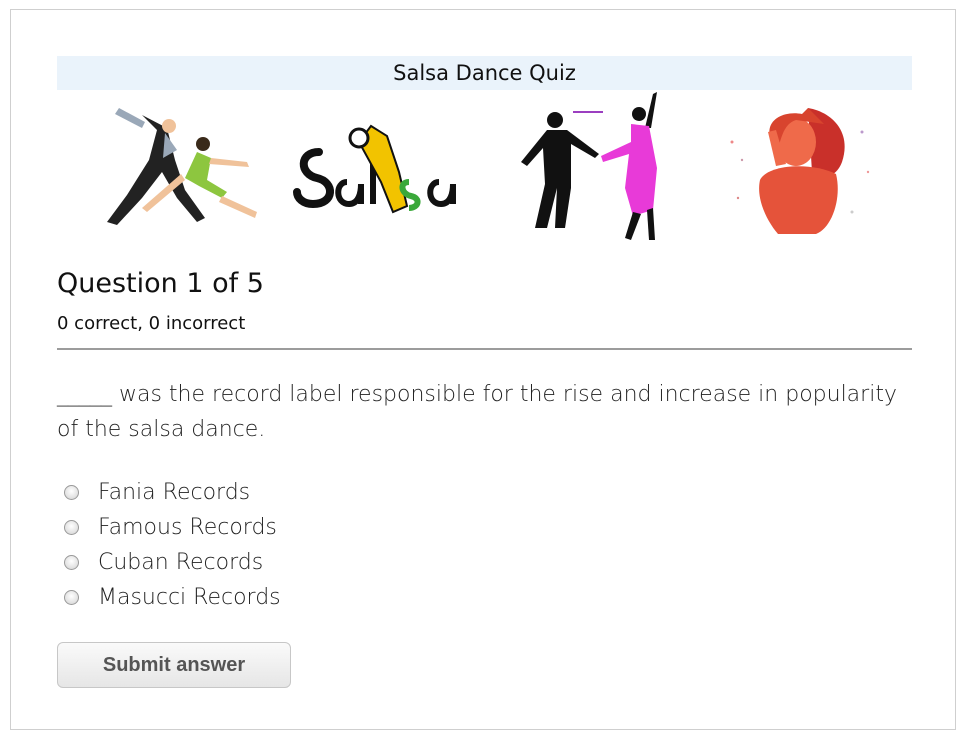 The image size is (970, 739). I want to click on question-counter: Question 1 of 5, so click(160, 283).